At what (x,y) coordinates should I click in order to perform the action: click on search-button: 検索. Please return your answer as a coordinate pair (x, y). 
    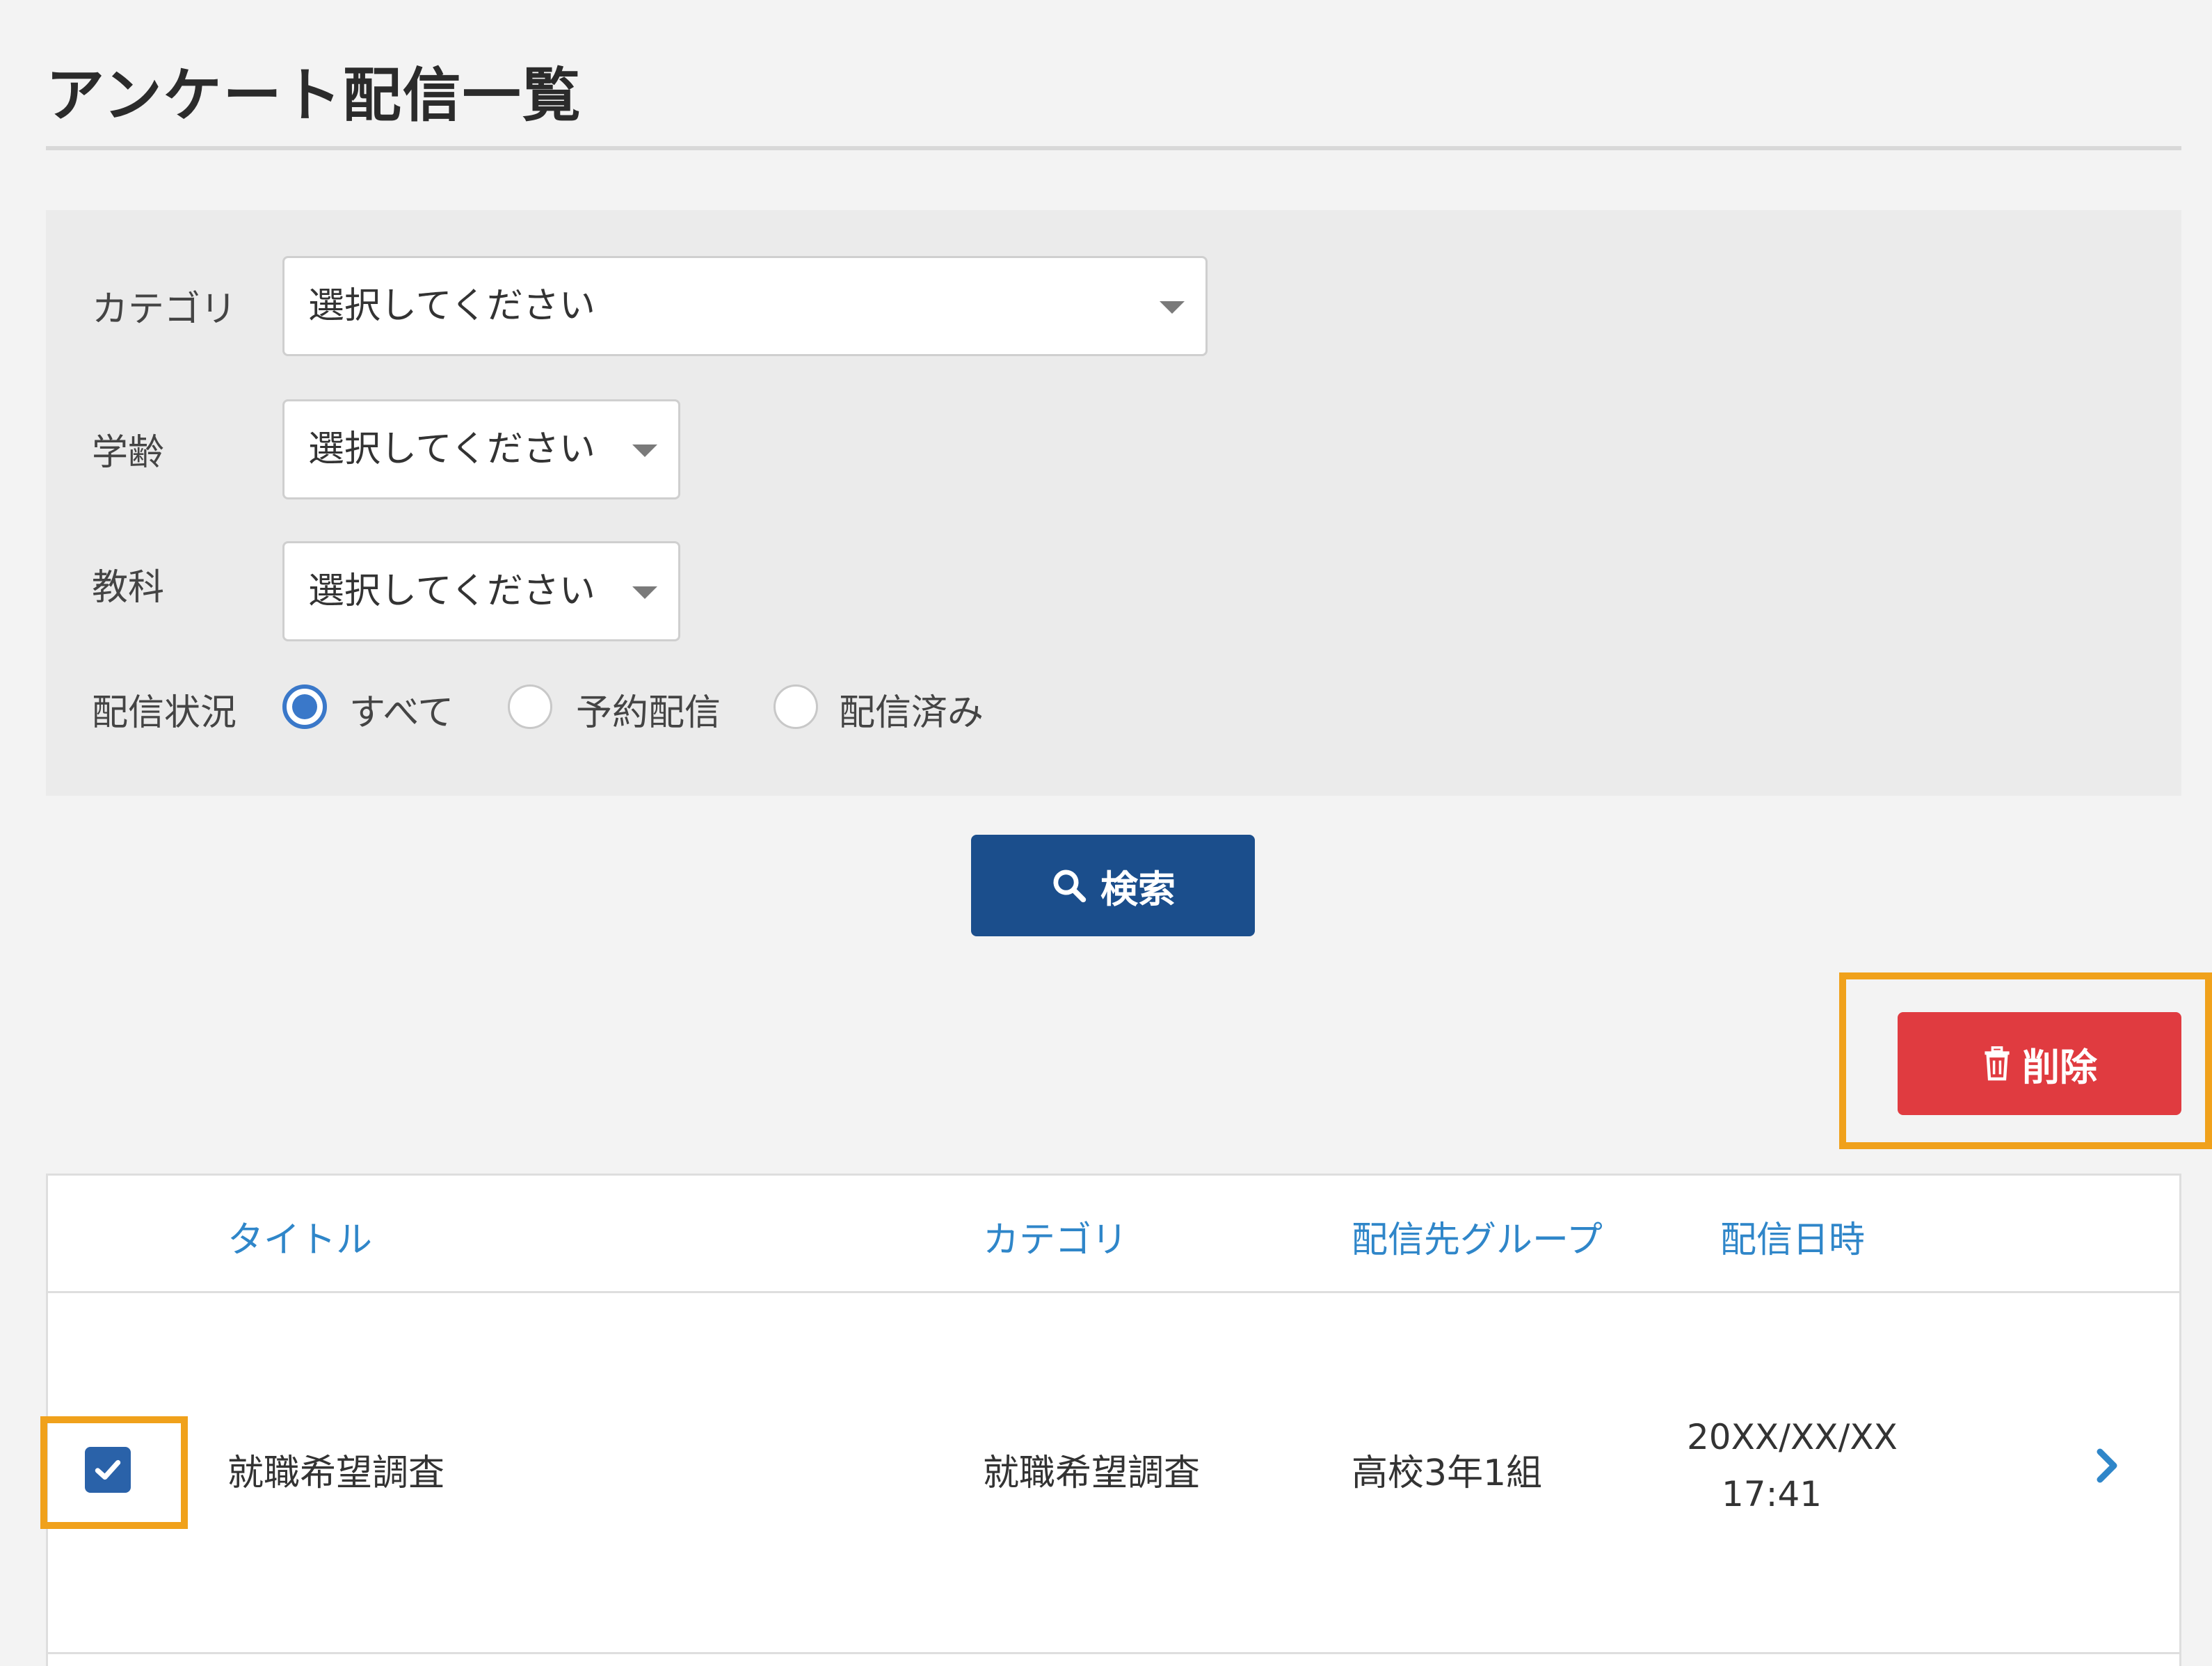
    Looking at the image, I should click on (1113, 885).